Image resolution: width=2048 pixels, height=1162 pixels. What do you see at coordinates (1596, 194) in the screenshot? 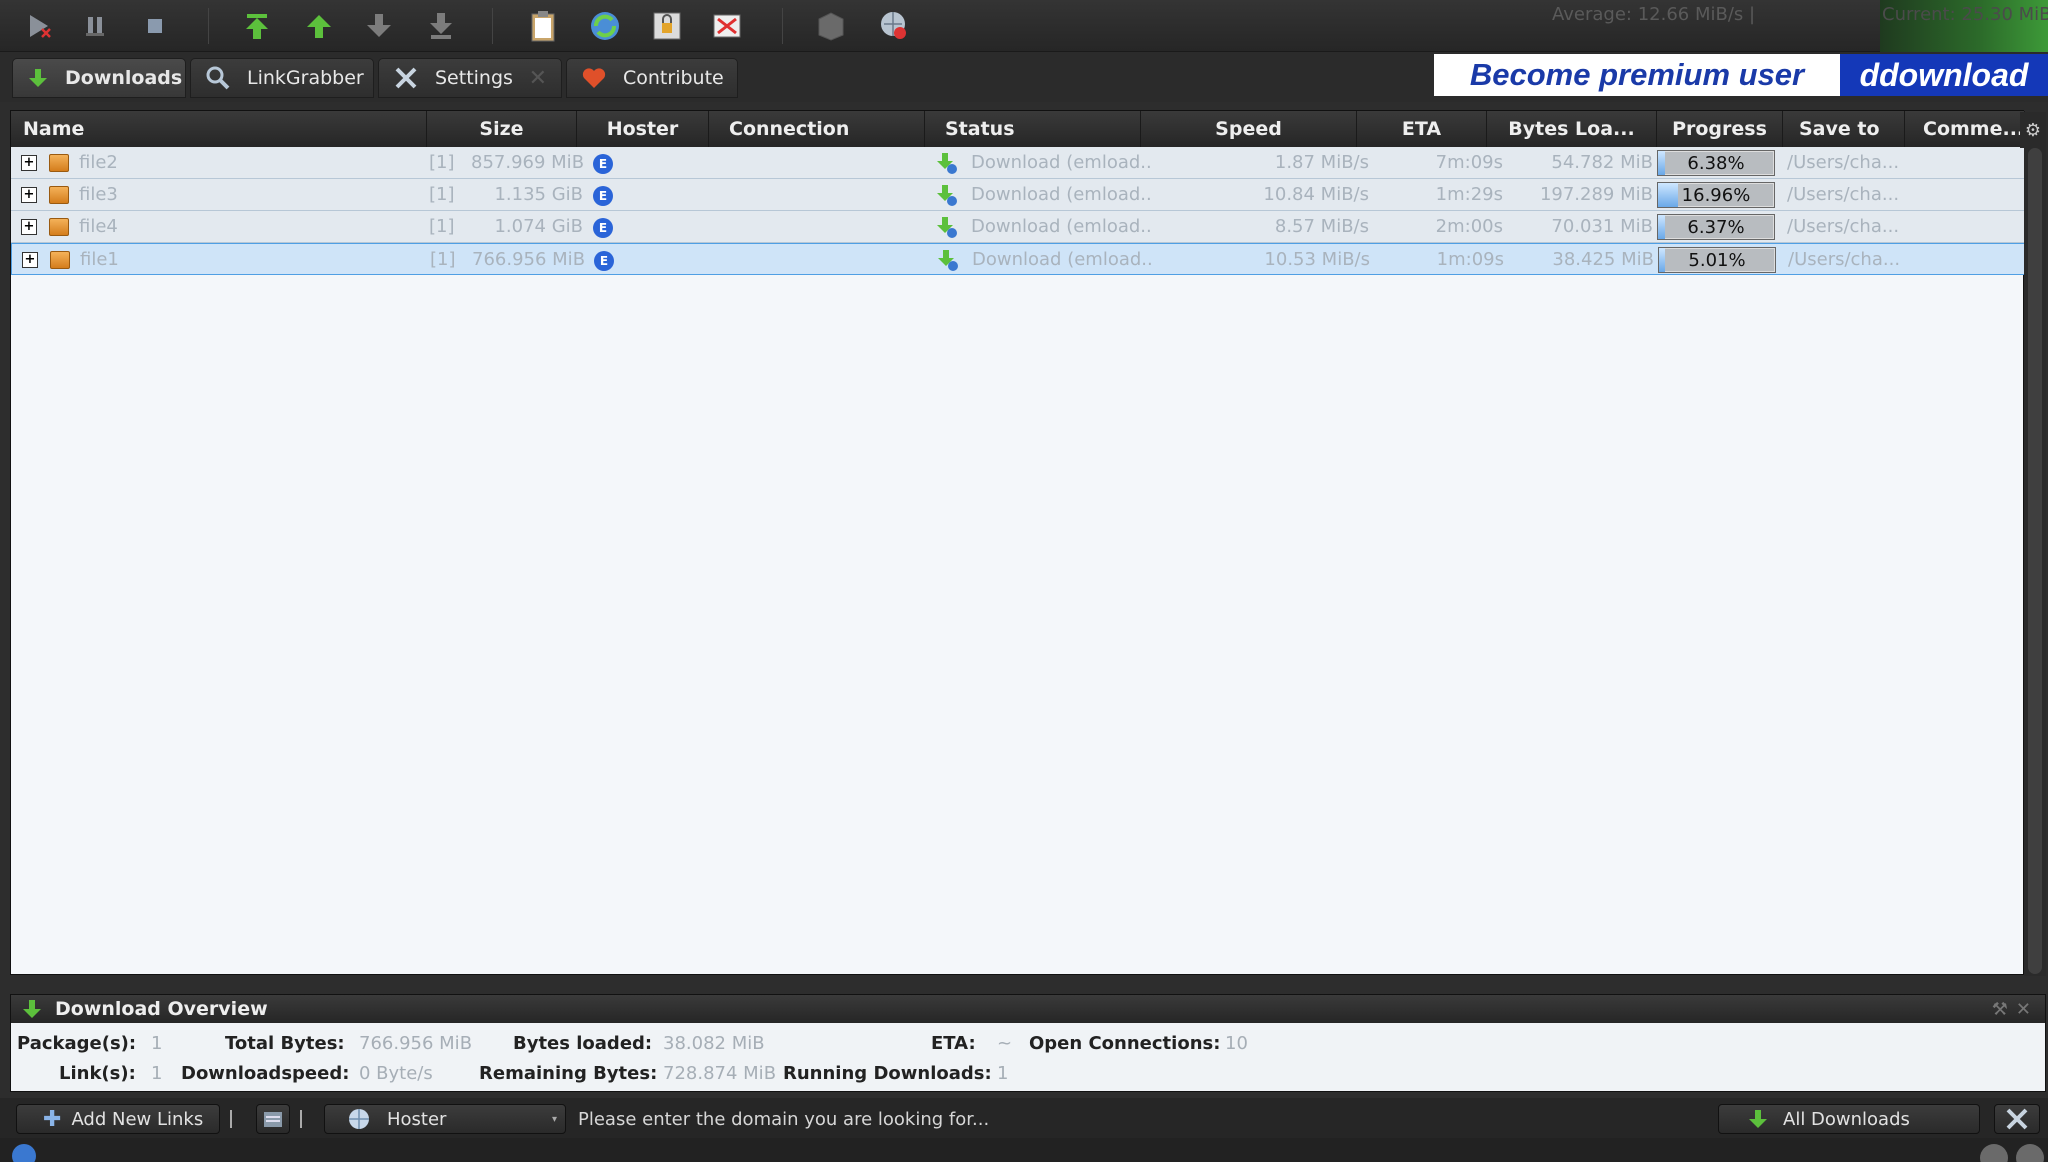
I see `bytes-loaded: 197.289 MiB` at bounding box center [1596, 194].